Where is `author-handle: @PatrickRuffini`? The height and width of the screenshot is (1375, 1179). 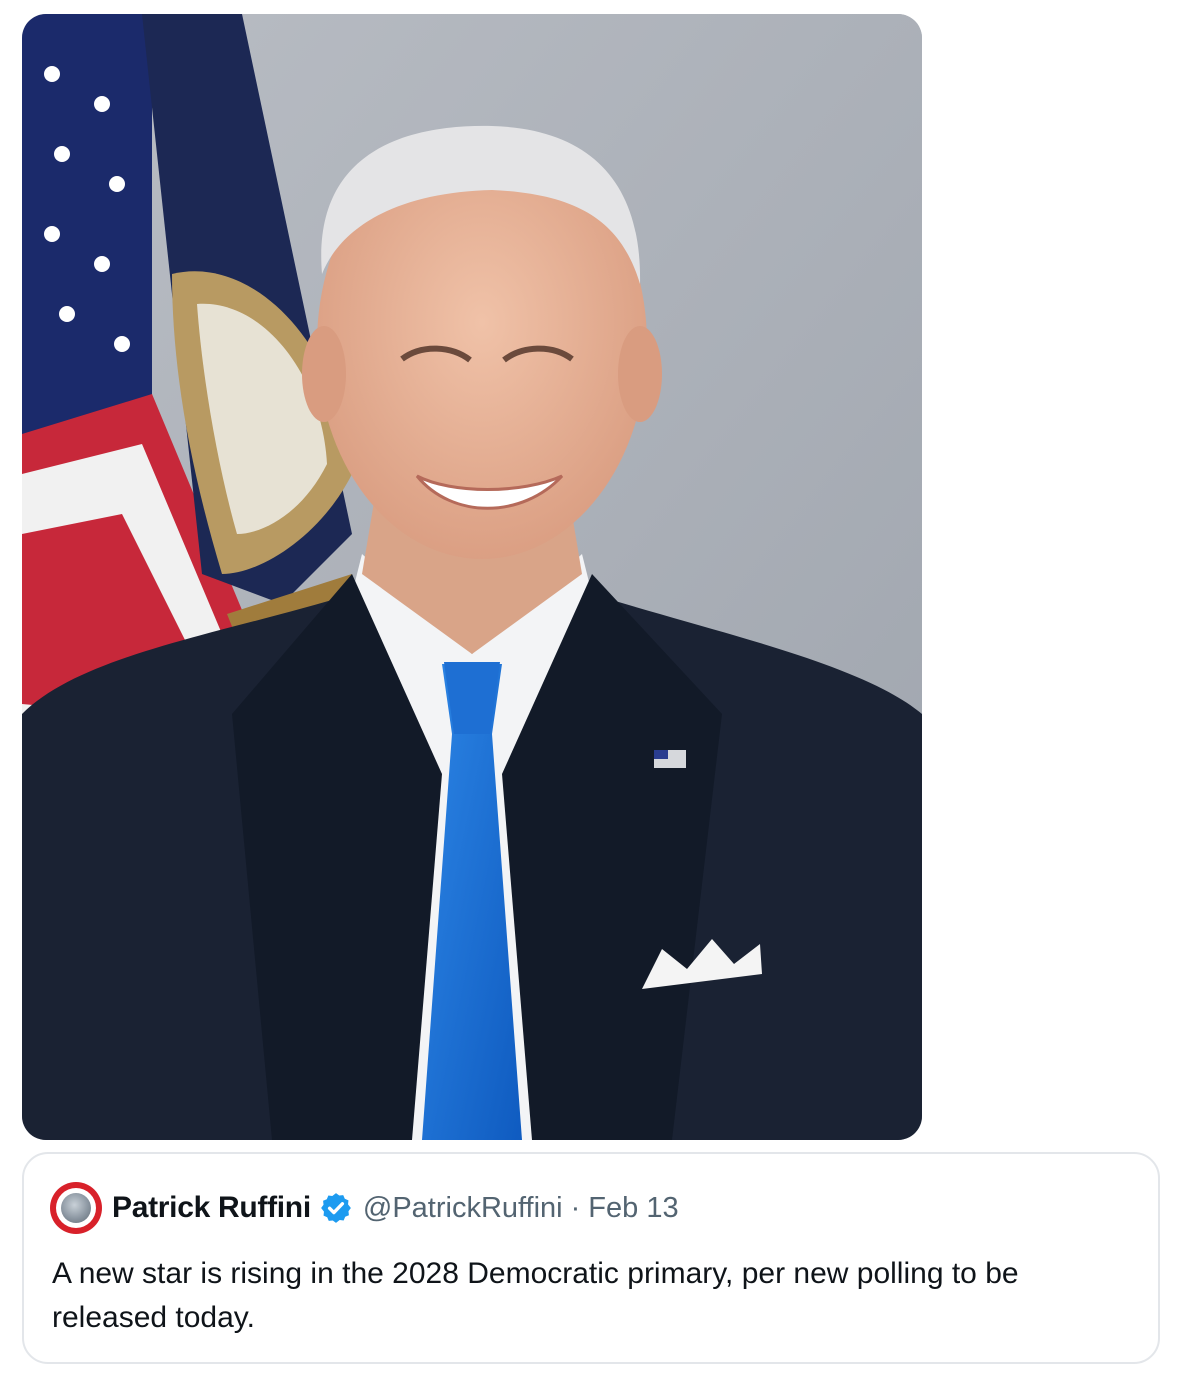
author-handle: @PatrickRuffini is located at coordinates (463, 1208).